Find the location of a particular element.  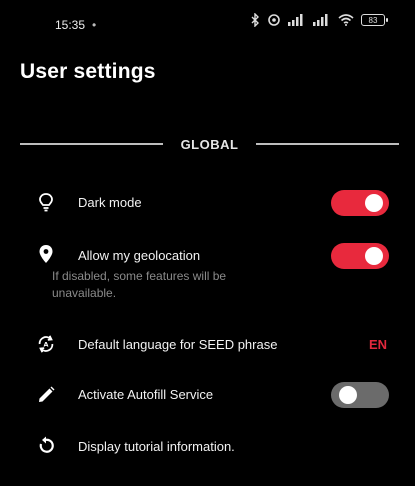

section-label: GLOBAL is located at coordinates (209, 144).